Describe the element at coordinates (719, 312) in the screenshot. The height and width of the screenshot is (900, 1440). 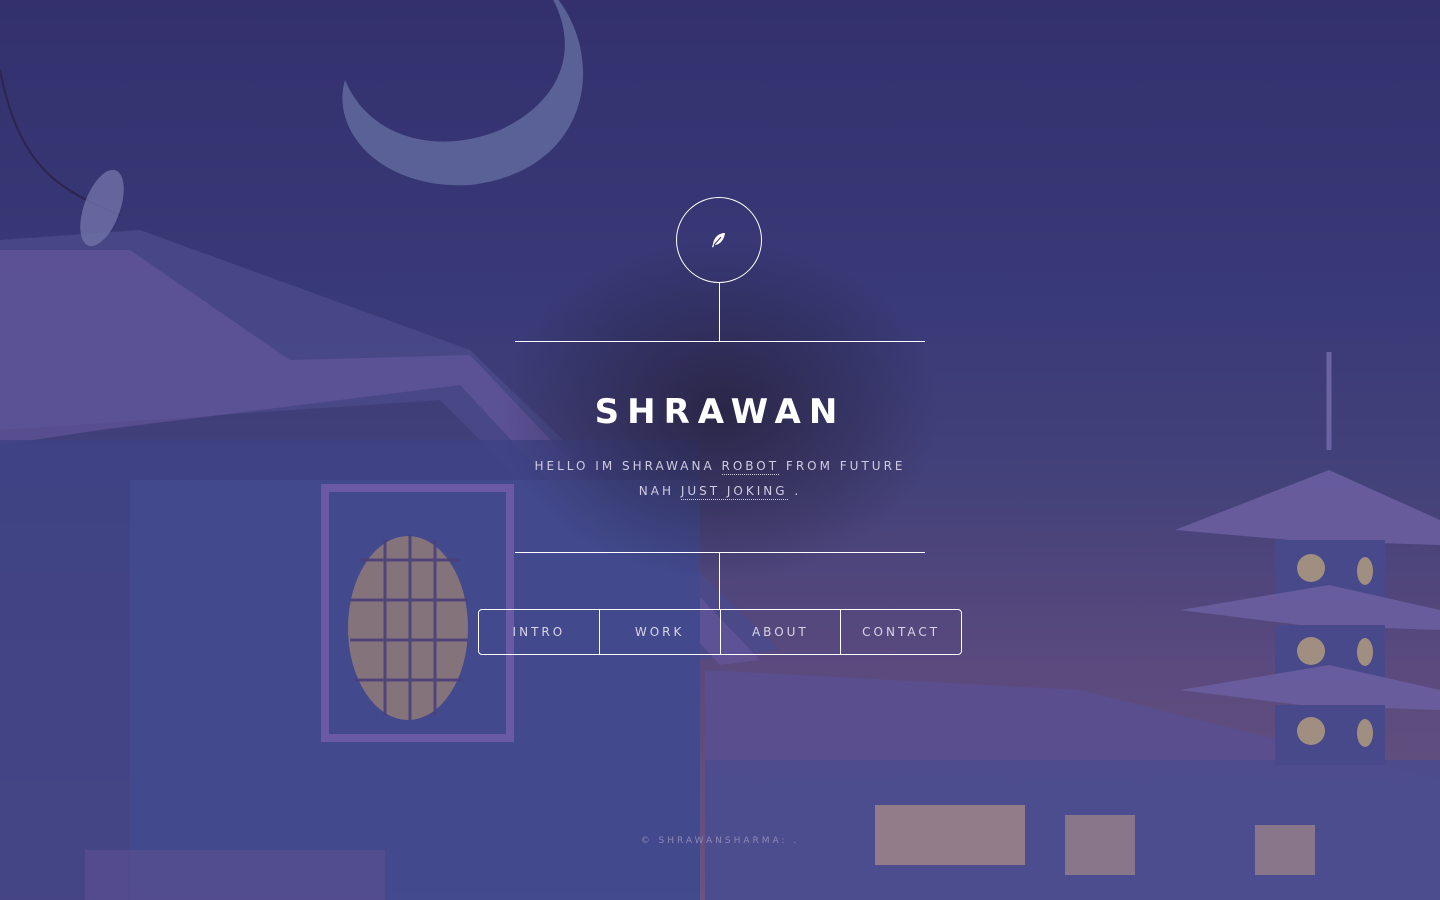
I see `logo-connector` at that location.